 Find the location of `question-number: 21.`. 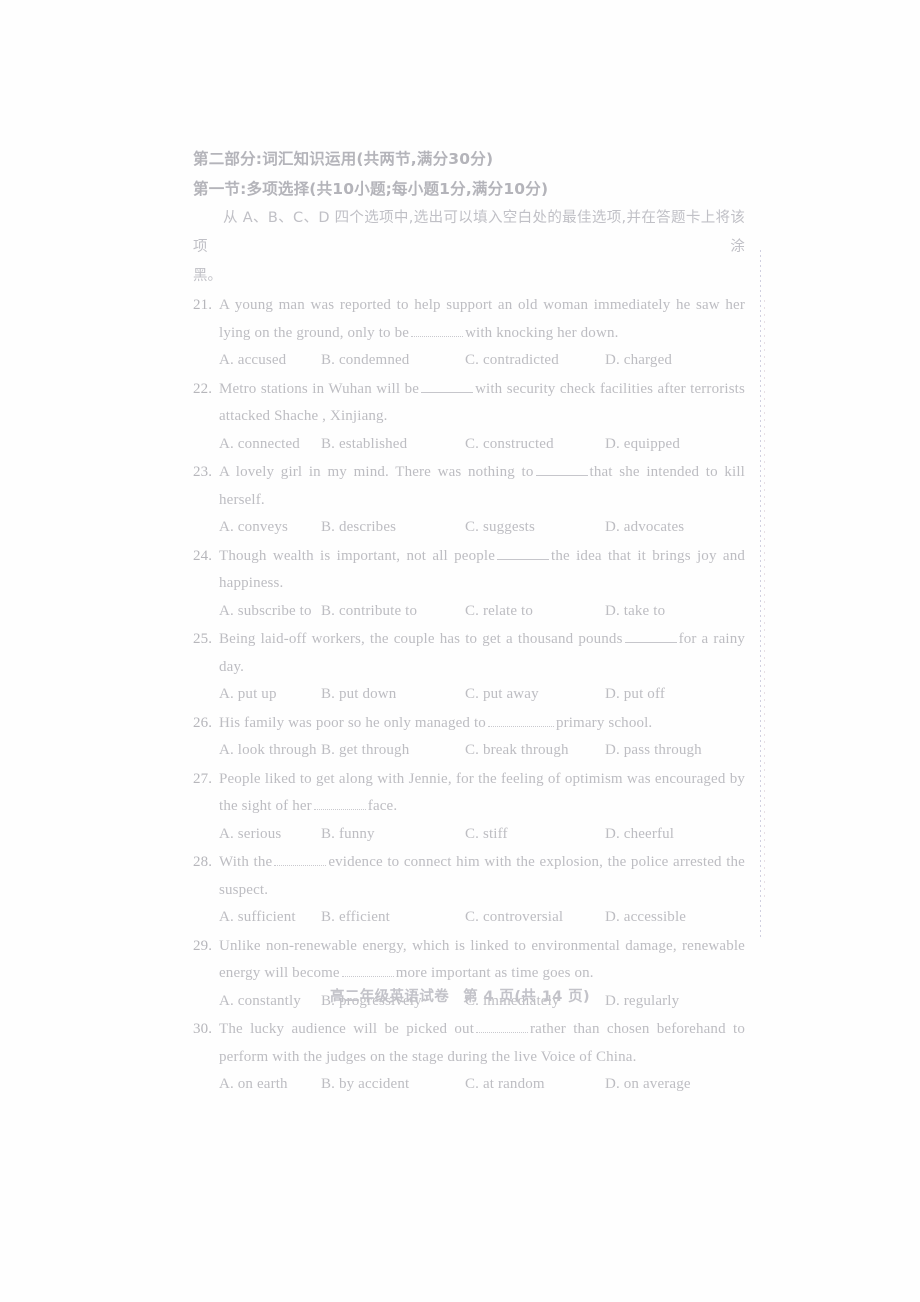

question-number: 21. is located at coordinates (203, 305).